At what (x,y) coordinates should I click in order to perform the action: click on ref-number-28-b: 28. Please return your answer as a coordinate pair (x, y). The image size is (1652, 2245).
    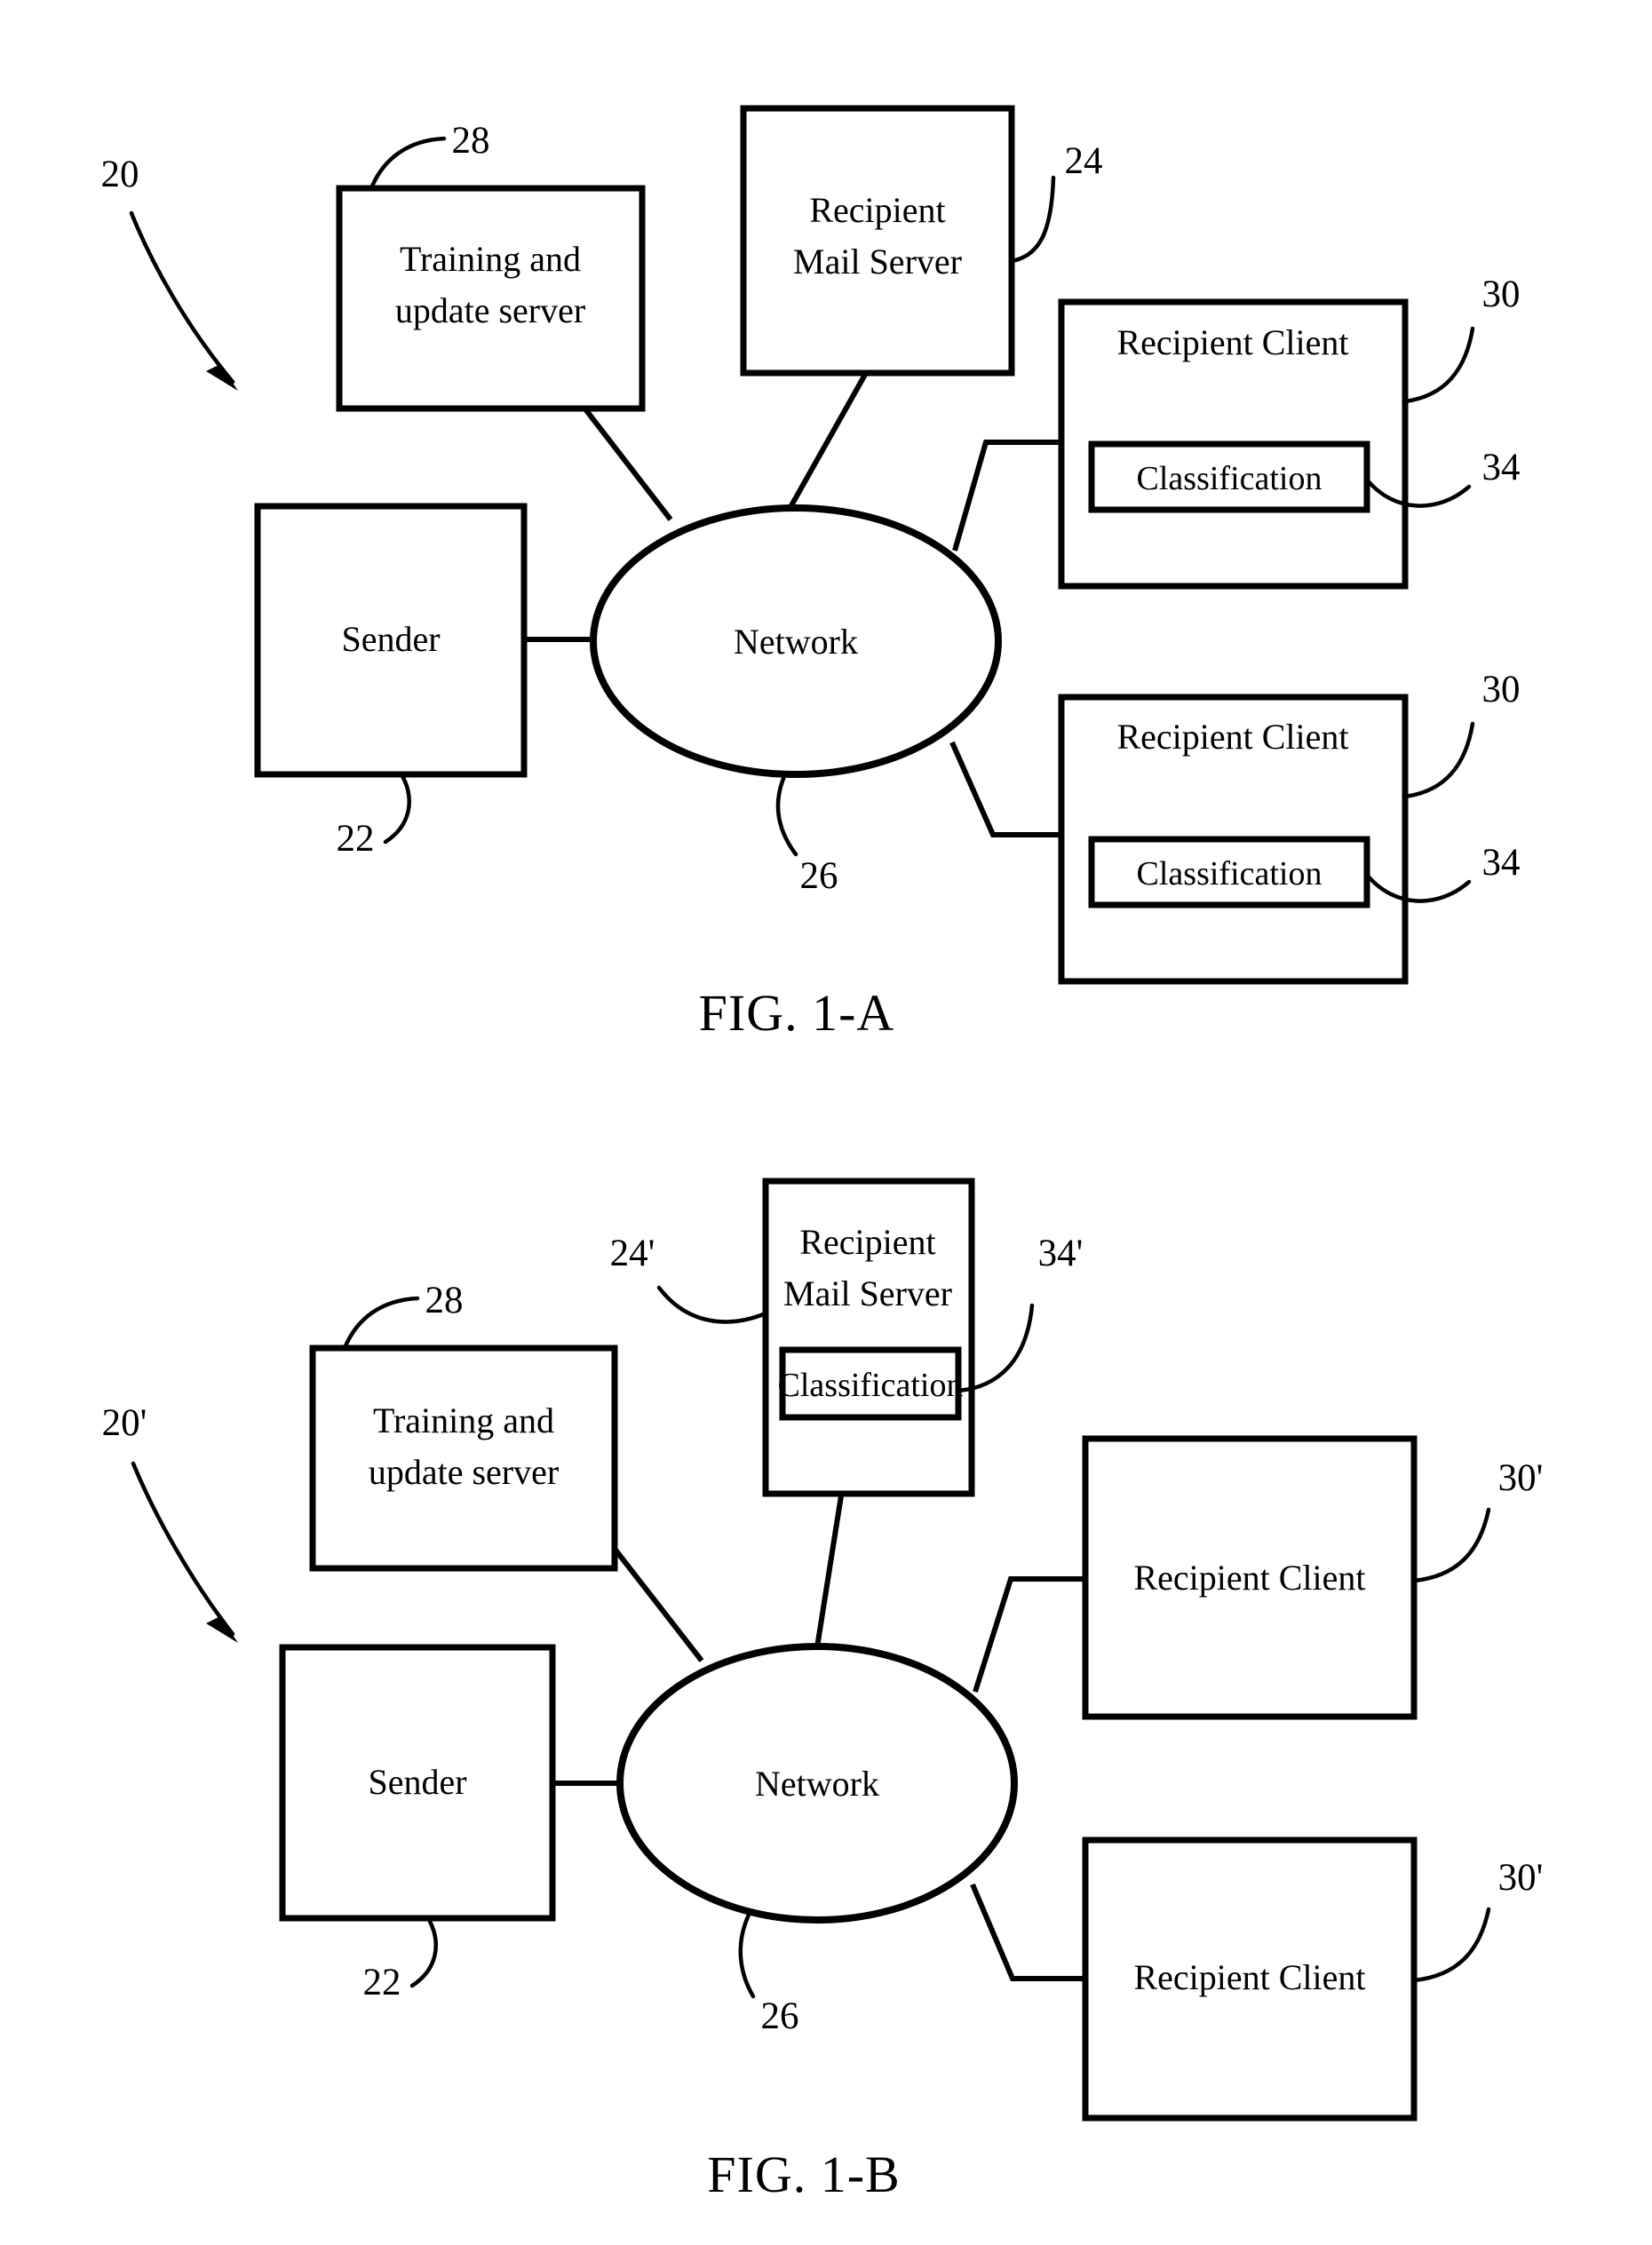
    Looking at the image, I should click on (444, 1300).